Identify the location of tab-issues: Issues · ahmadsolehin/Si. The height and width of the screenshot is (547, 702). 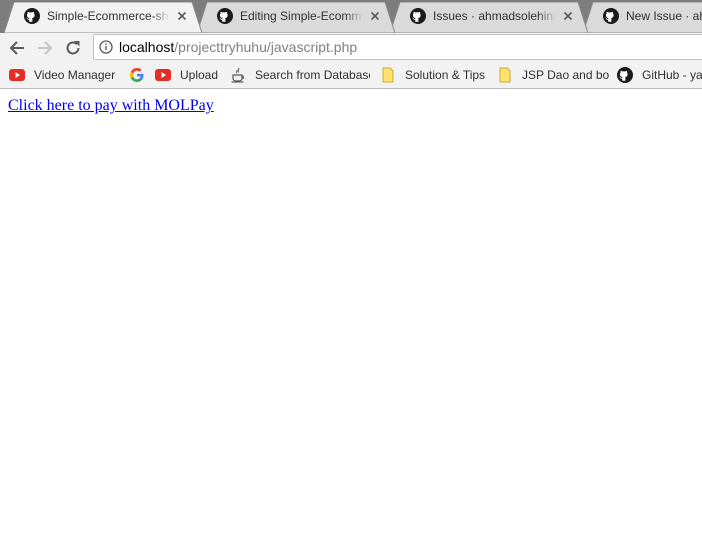
(489, 17).